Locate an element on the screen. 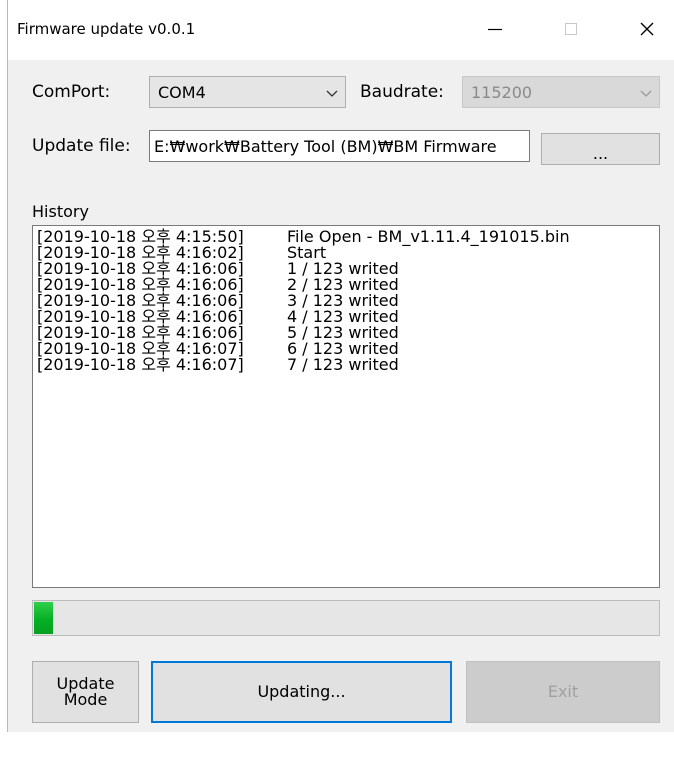  history-label: History is located at coordinates (60, 211).